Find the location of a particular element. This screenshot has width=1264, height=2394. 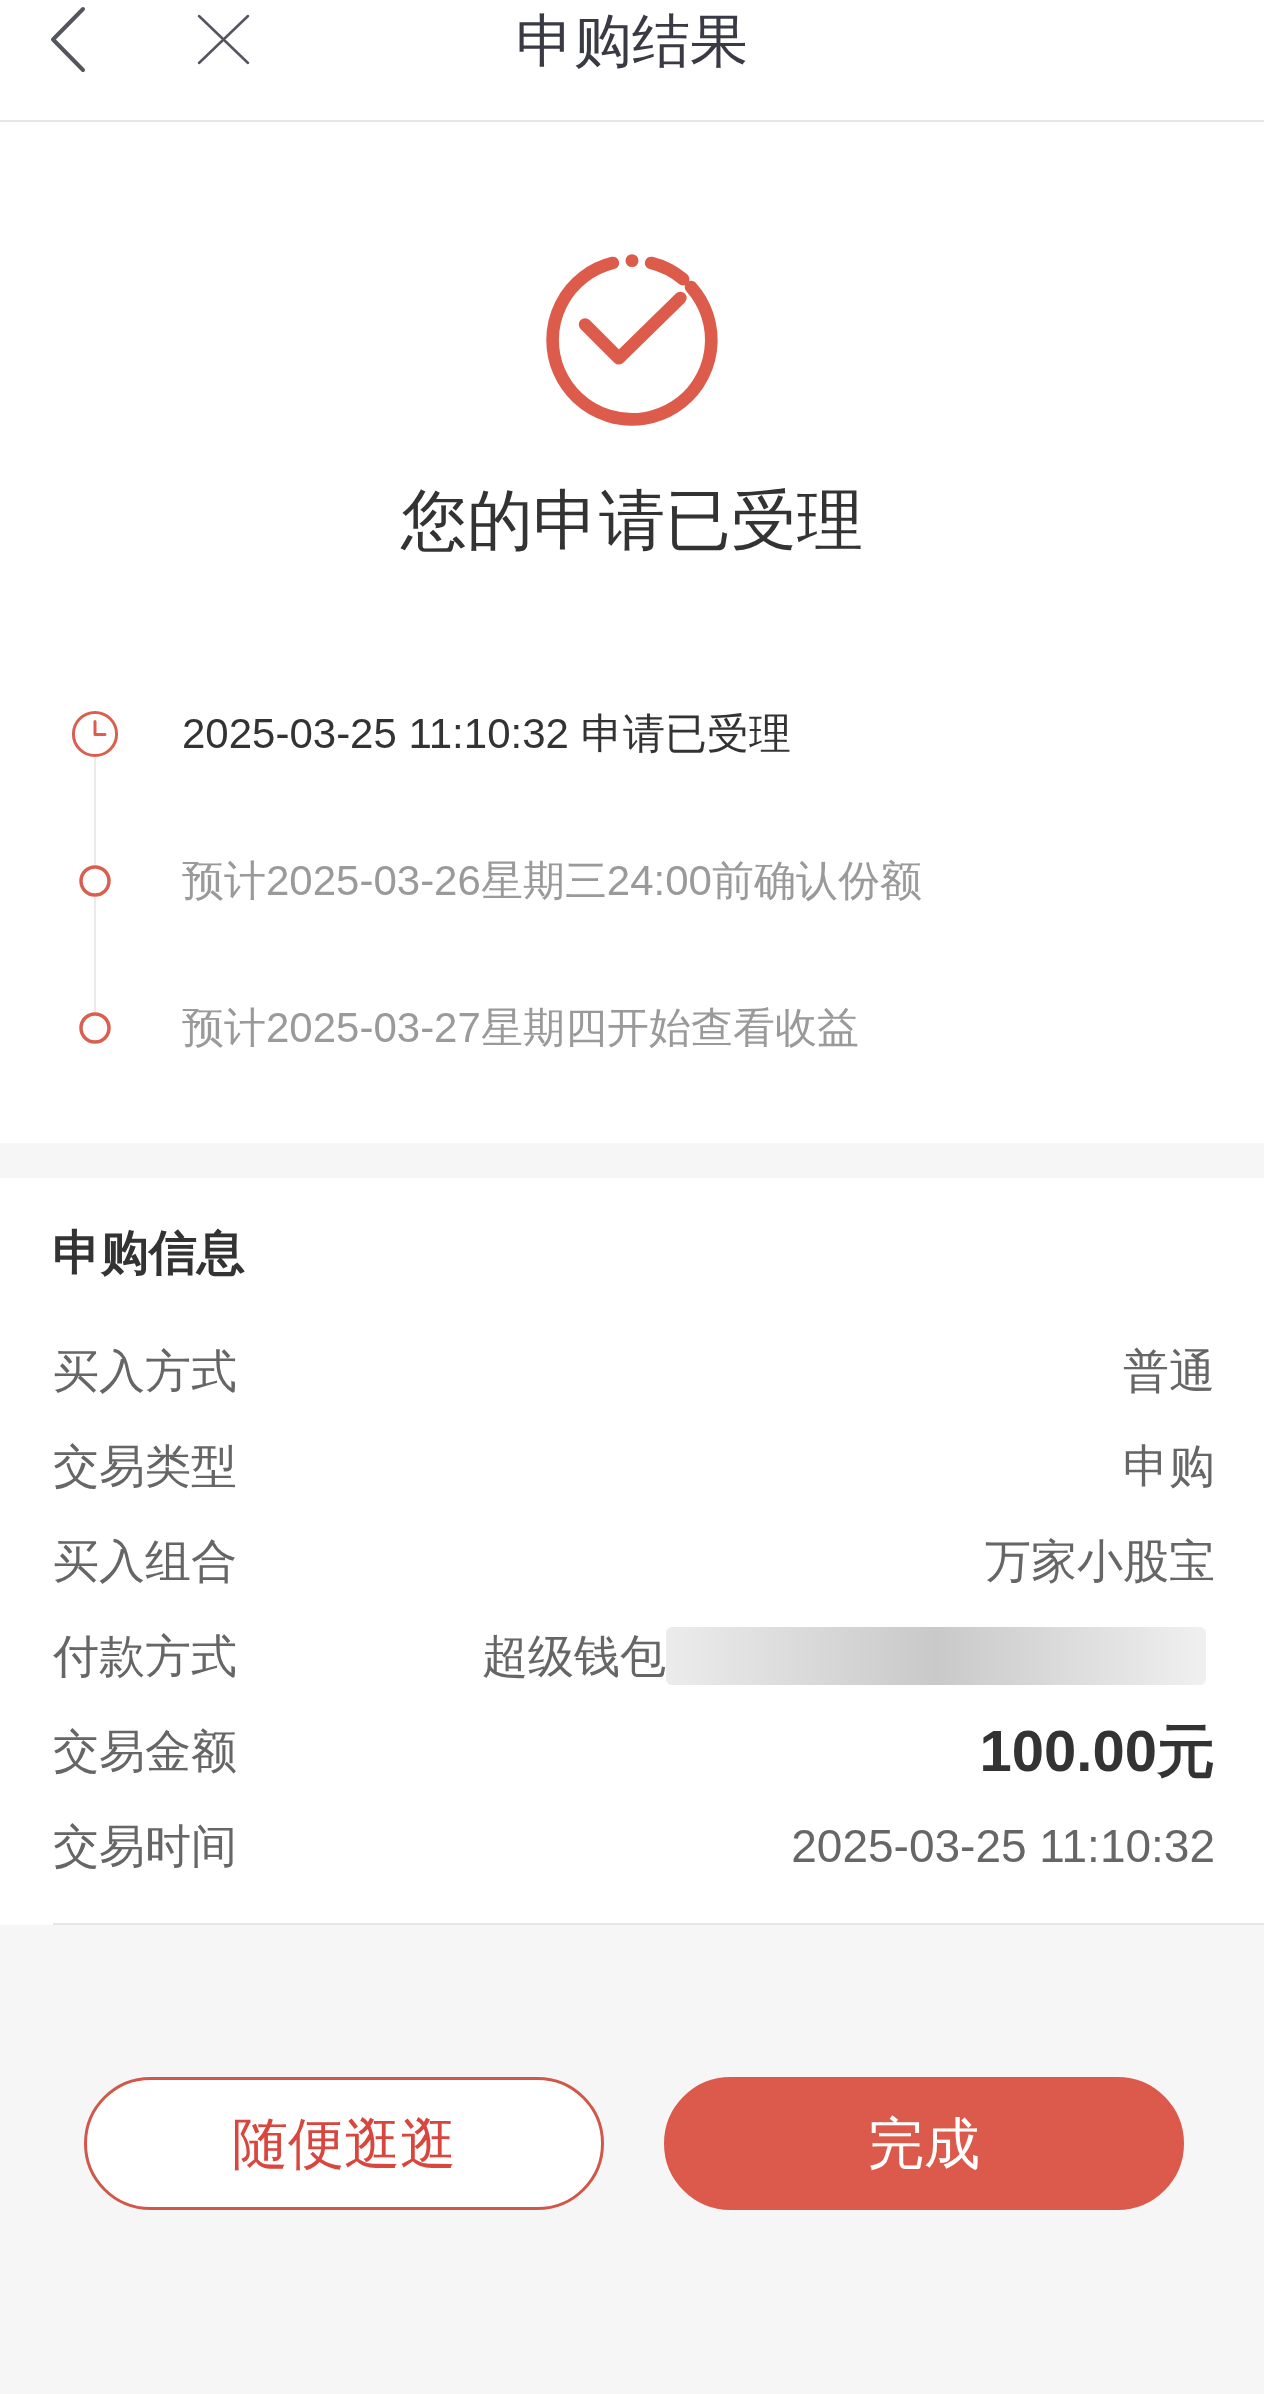

info-label: 交易金额 is located at coordinates (145, 1751).